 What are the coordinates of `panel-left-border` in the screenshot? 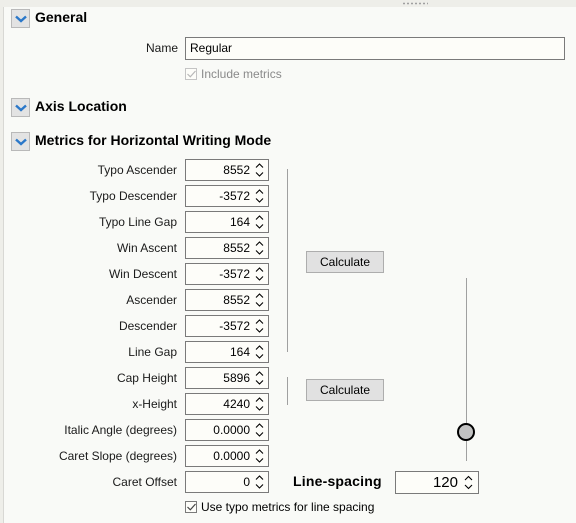 It's located at (2, 265).